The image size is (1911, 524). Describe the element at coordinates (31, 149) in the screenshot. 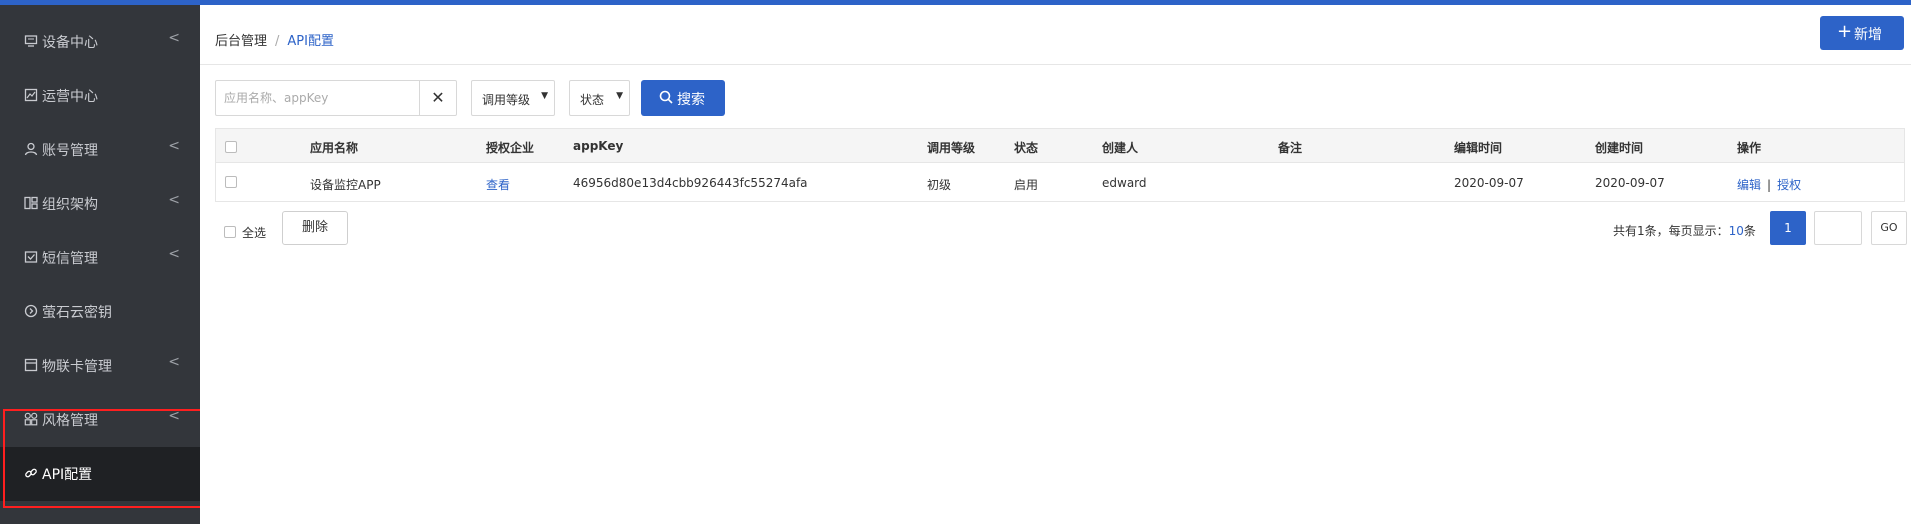

I see `user-icon` at that location.